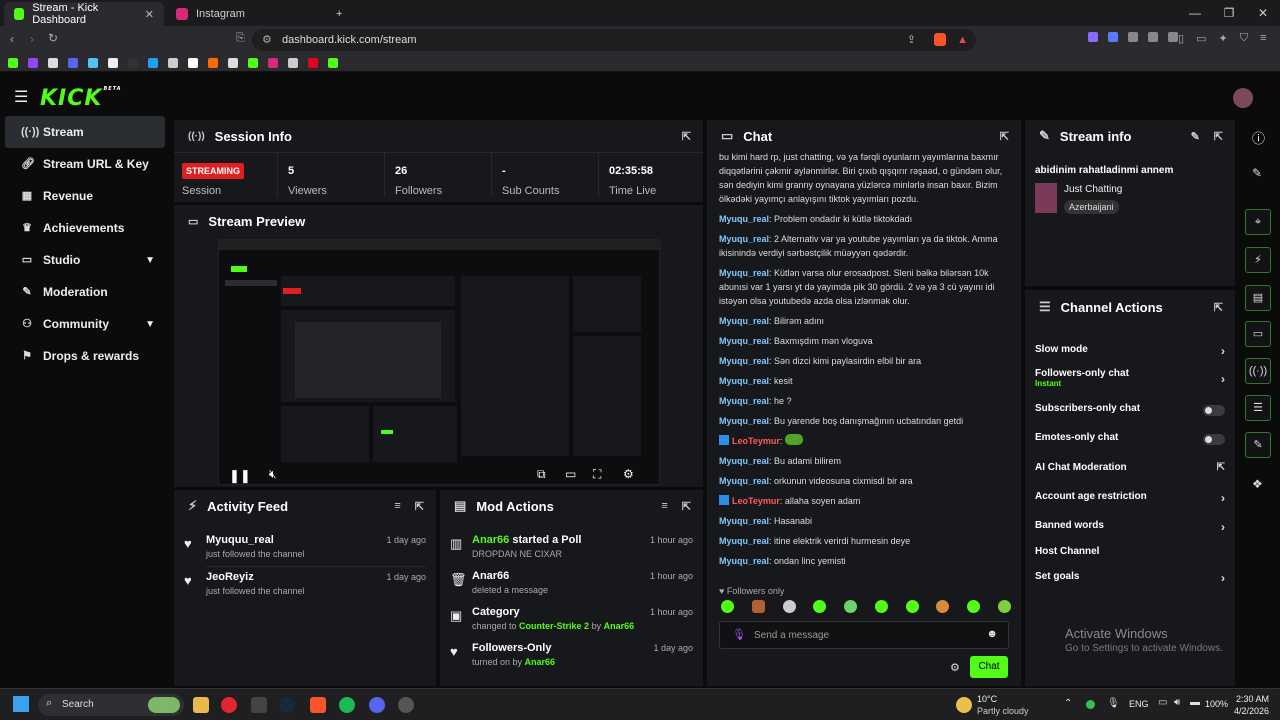 The image size is (1280, 720). I want to click on windows-start-icon, so click(21, 704).